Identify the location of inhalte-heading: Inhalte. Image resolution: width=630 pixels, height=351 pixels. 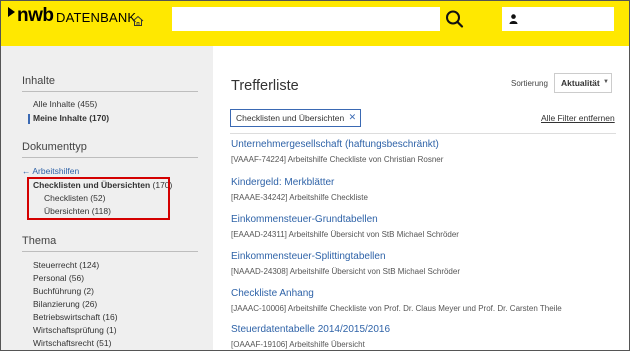
(39, 81).